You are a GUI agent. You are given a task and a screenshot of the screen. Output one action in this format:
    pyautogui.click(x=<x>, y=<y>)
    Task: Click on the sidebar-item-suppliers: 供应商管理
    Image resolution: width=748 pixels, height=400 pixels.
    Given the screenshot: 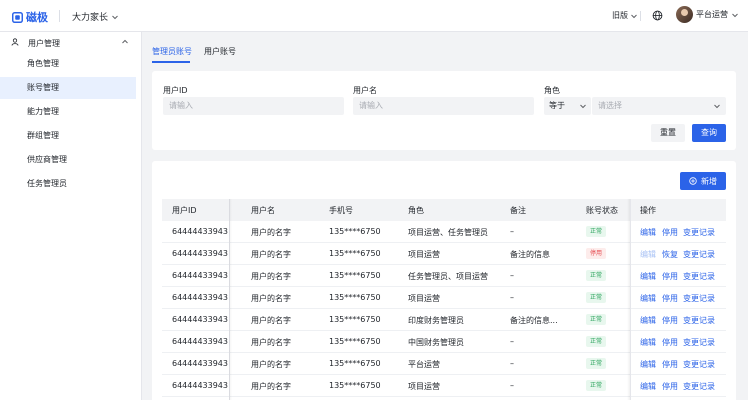 What is the action you would take?
    pyautogui.click(x=68, y=160)
    